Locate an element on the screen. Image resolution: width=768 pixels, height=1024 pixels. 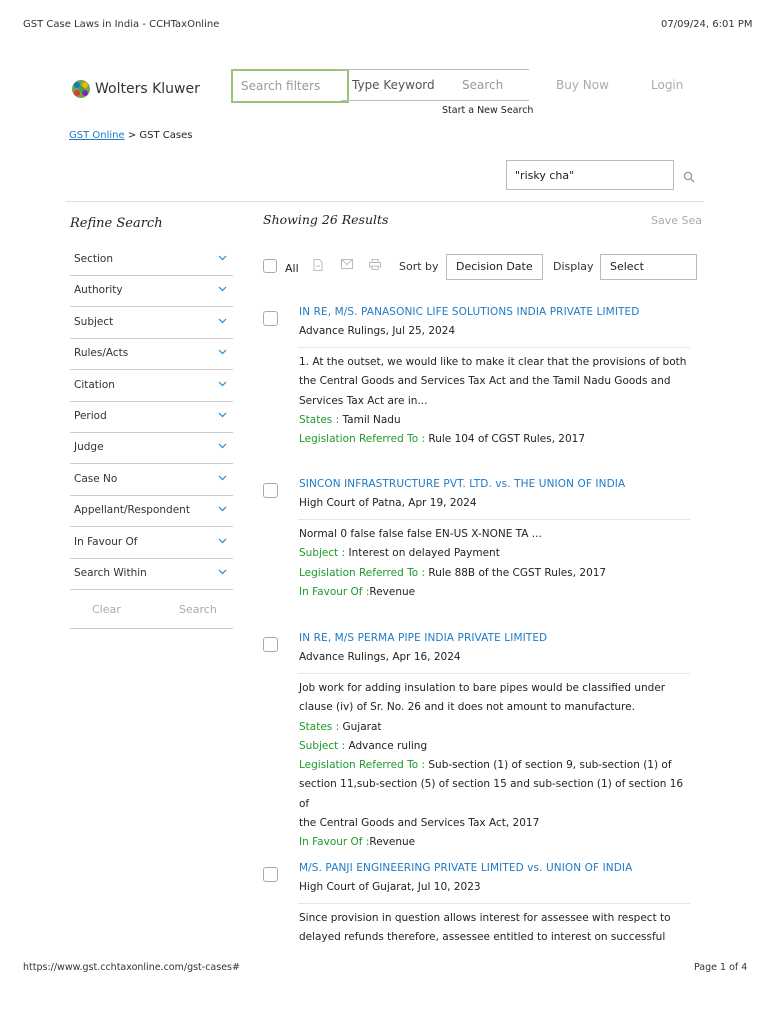
brand-name: Wolters Kluwer is located at coordinates (147, 89).